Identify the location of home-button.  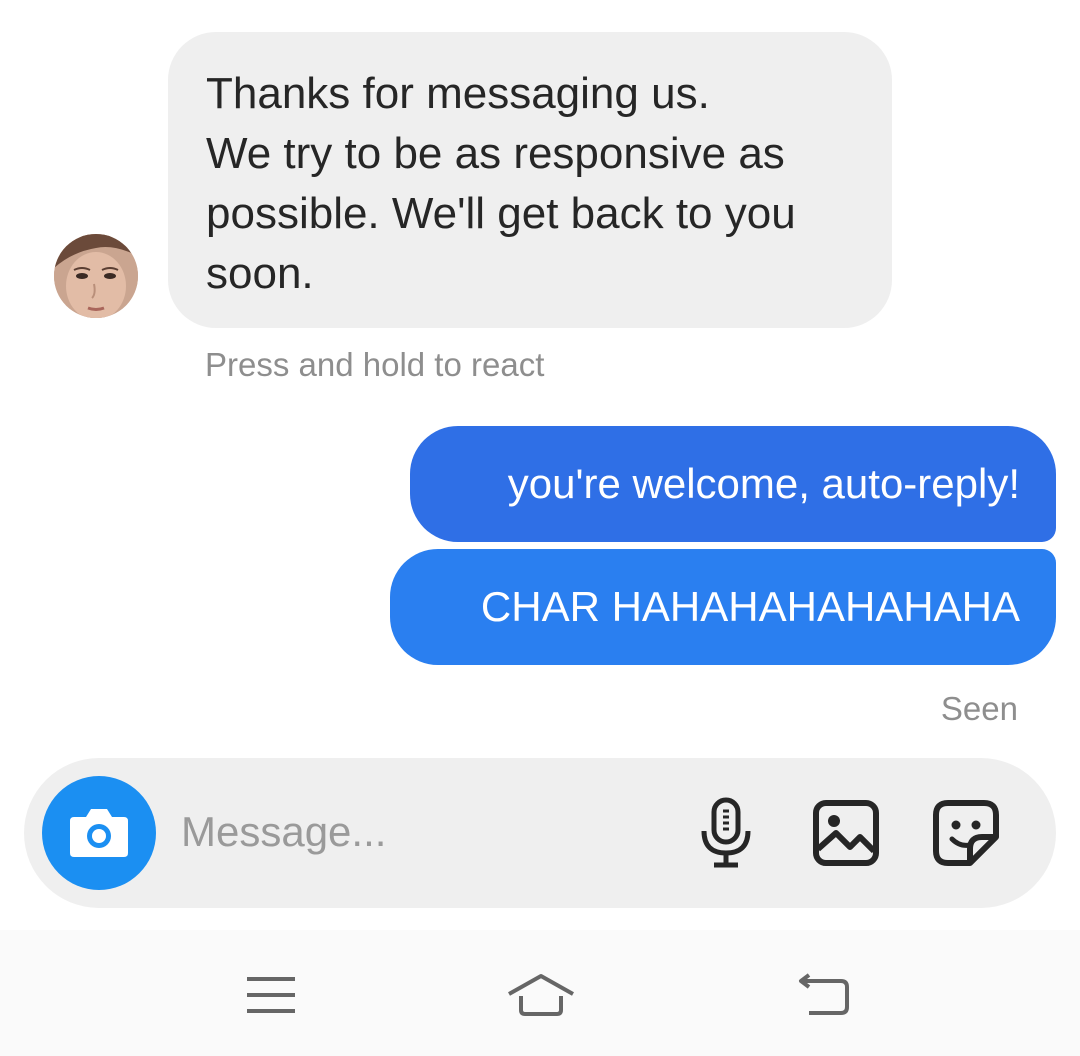
(541, 995).